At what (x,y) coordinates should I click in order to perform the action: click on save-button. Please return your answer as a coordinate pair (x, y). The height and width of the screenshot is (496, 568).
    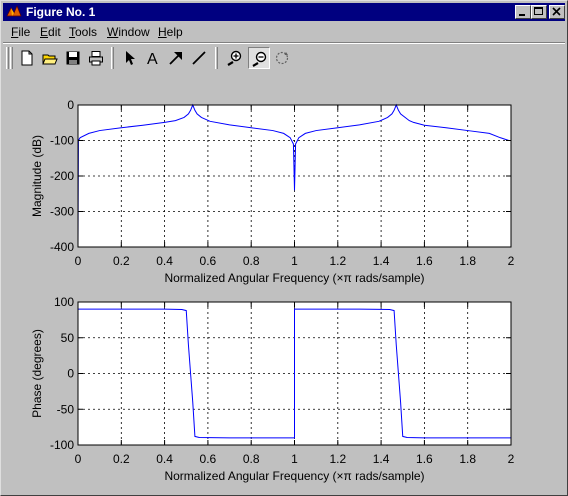
    Looking at the image, I should click on (73, 58).